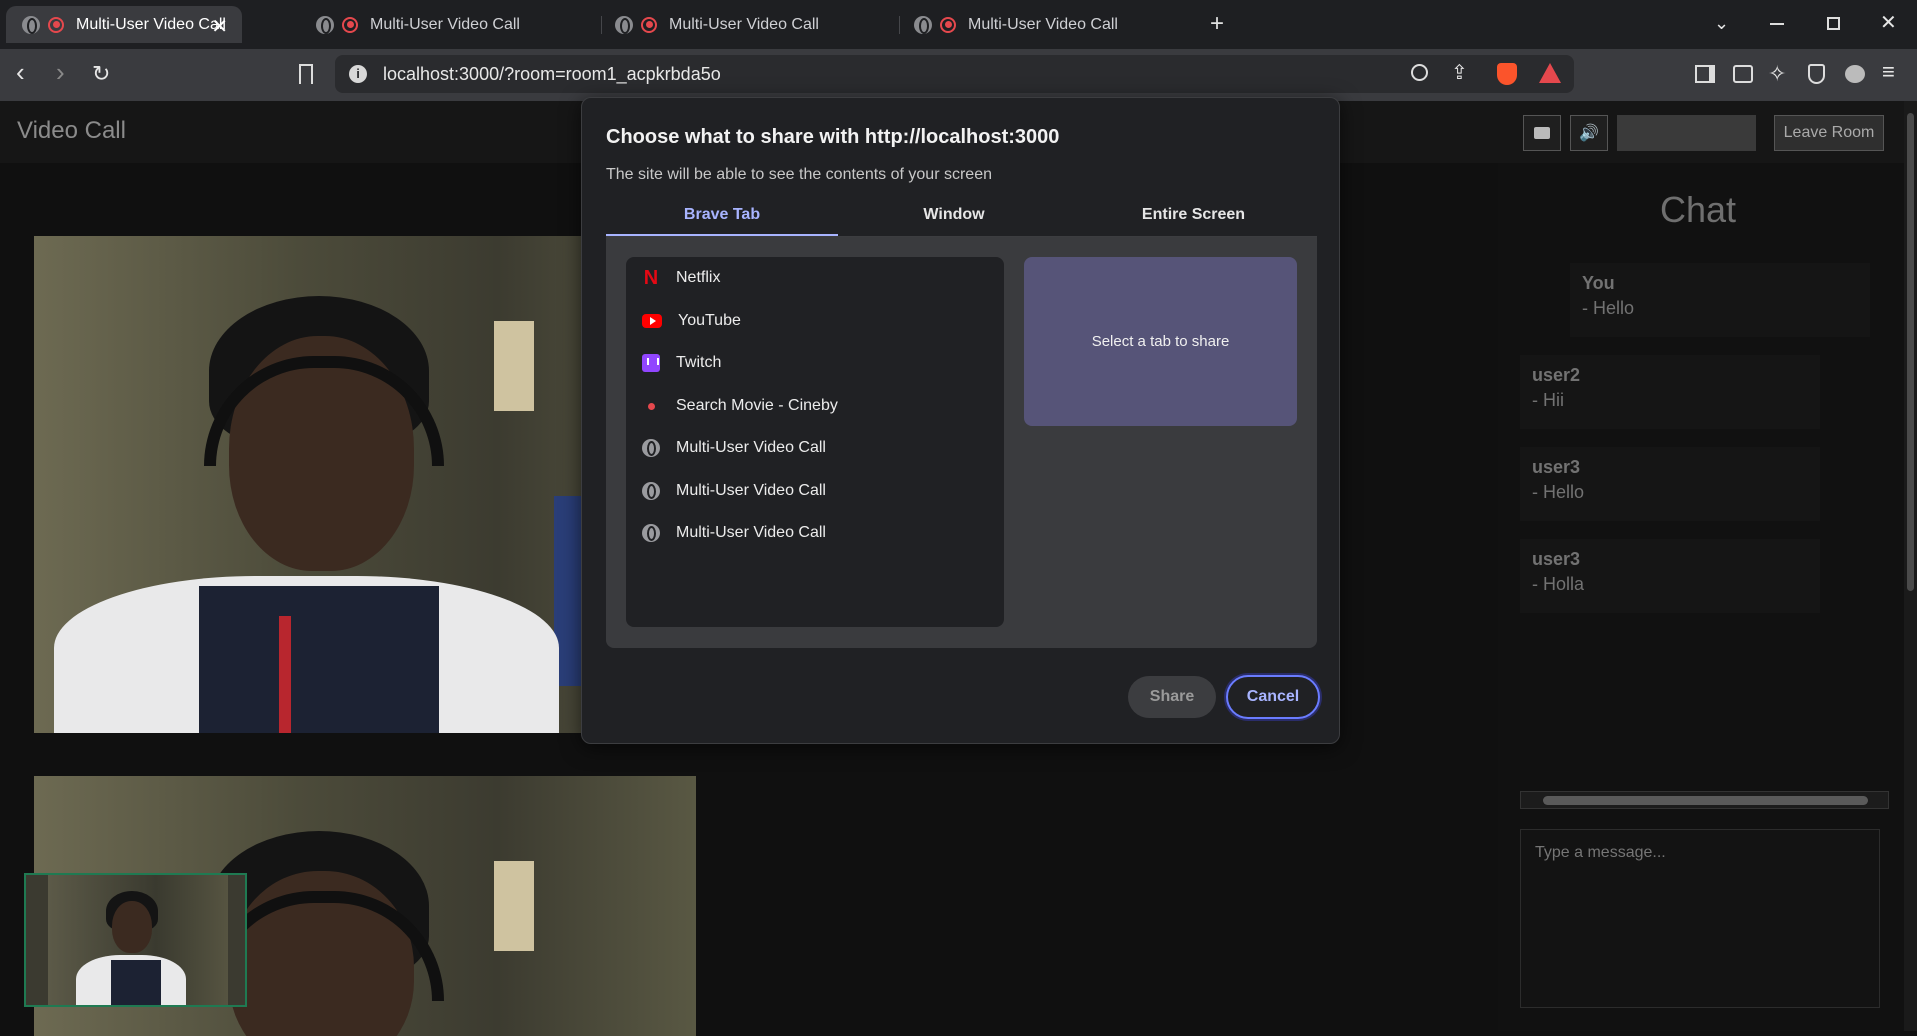  Describe the element at coordinates (1160, 341) in the screenshot. I see `share-preview: Select a tab to share` at that location.